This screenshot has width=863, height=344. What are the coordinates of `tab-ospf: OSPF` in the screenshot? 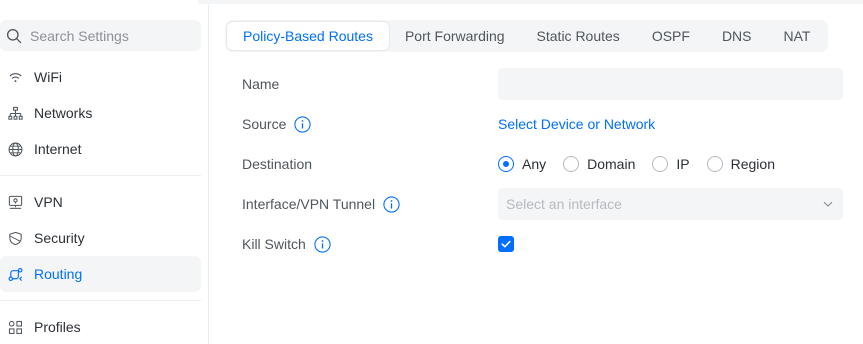 It's located at (671, 36).